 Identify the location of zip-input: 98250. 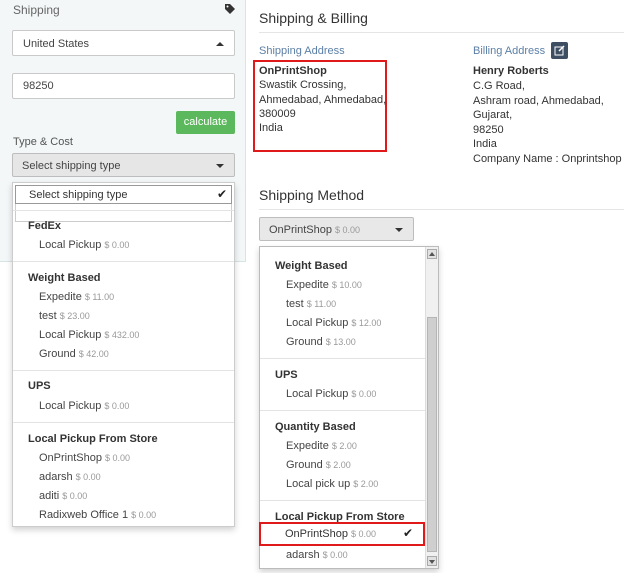
(123, 86).